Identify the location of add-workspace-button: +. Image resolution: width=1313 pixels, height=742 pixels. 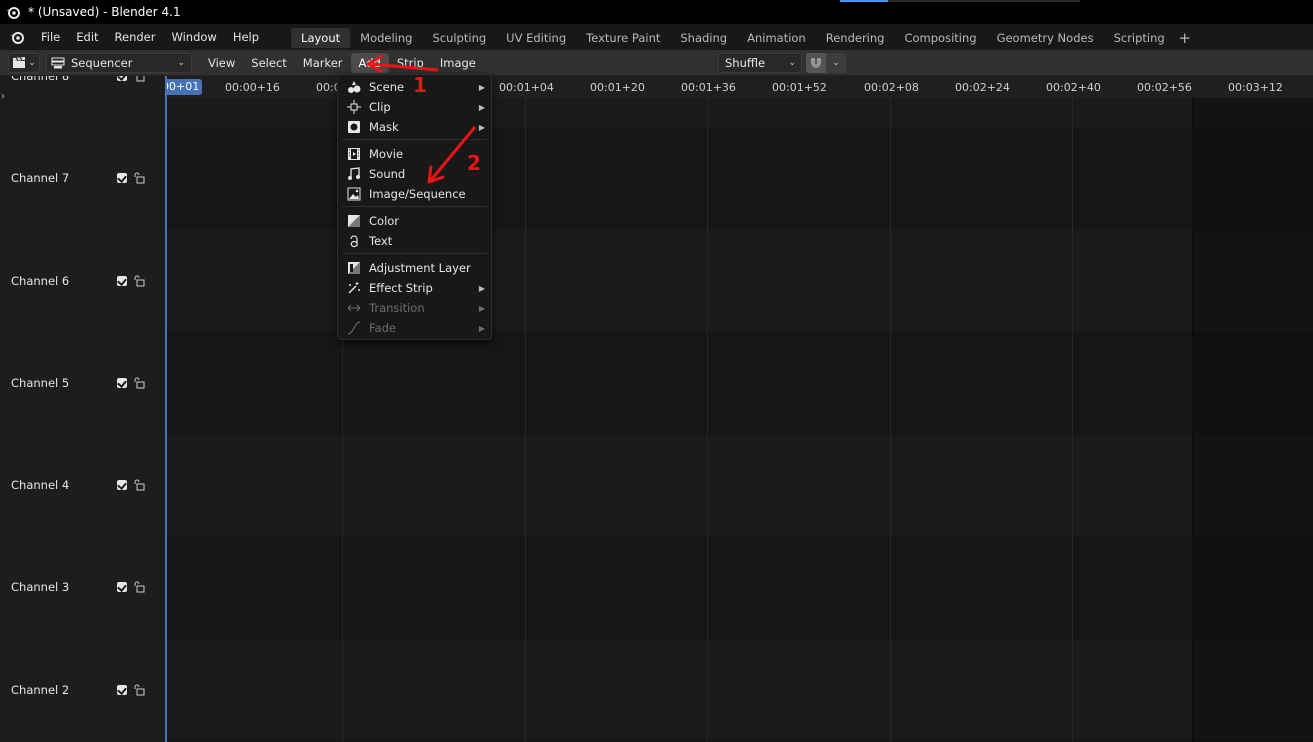
(1185, 38).